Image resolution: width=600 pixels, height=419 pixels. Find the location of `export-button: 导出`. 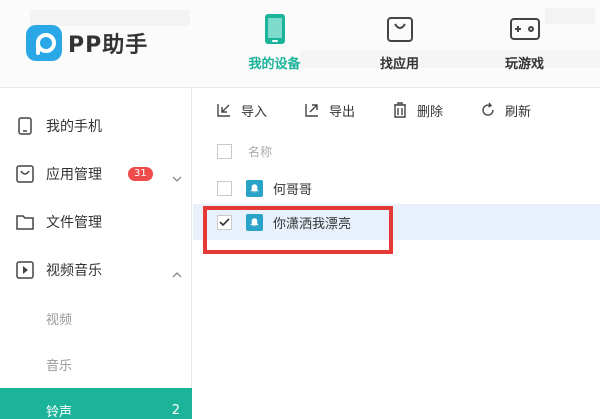

export-button: 导出 is located at coordinates (329, 110).